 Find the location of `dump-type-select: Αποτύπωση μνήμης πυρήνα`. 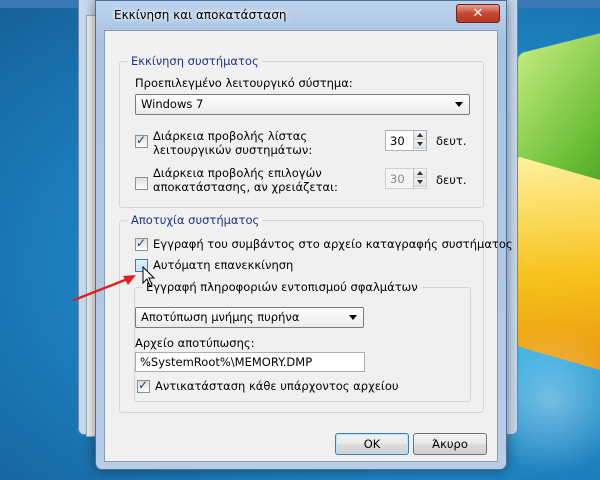

dump-type-select: Αποτύπωση μνήμης πυρήνα is located at coordinates (249, 317).